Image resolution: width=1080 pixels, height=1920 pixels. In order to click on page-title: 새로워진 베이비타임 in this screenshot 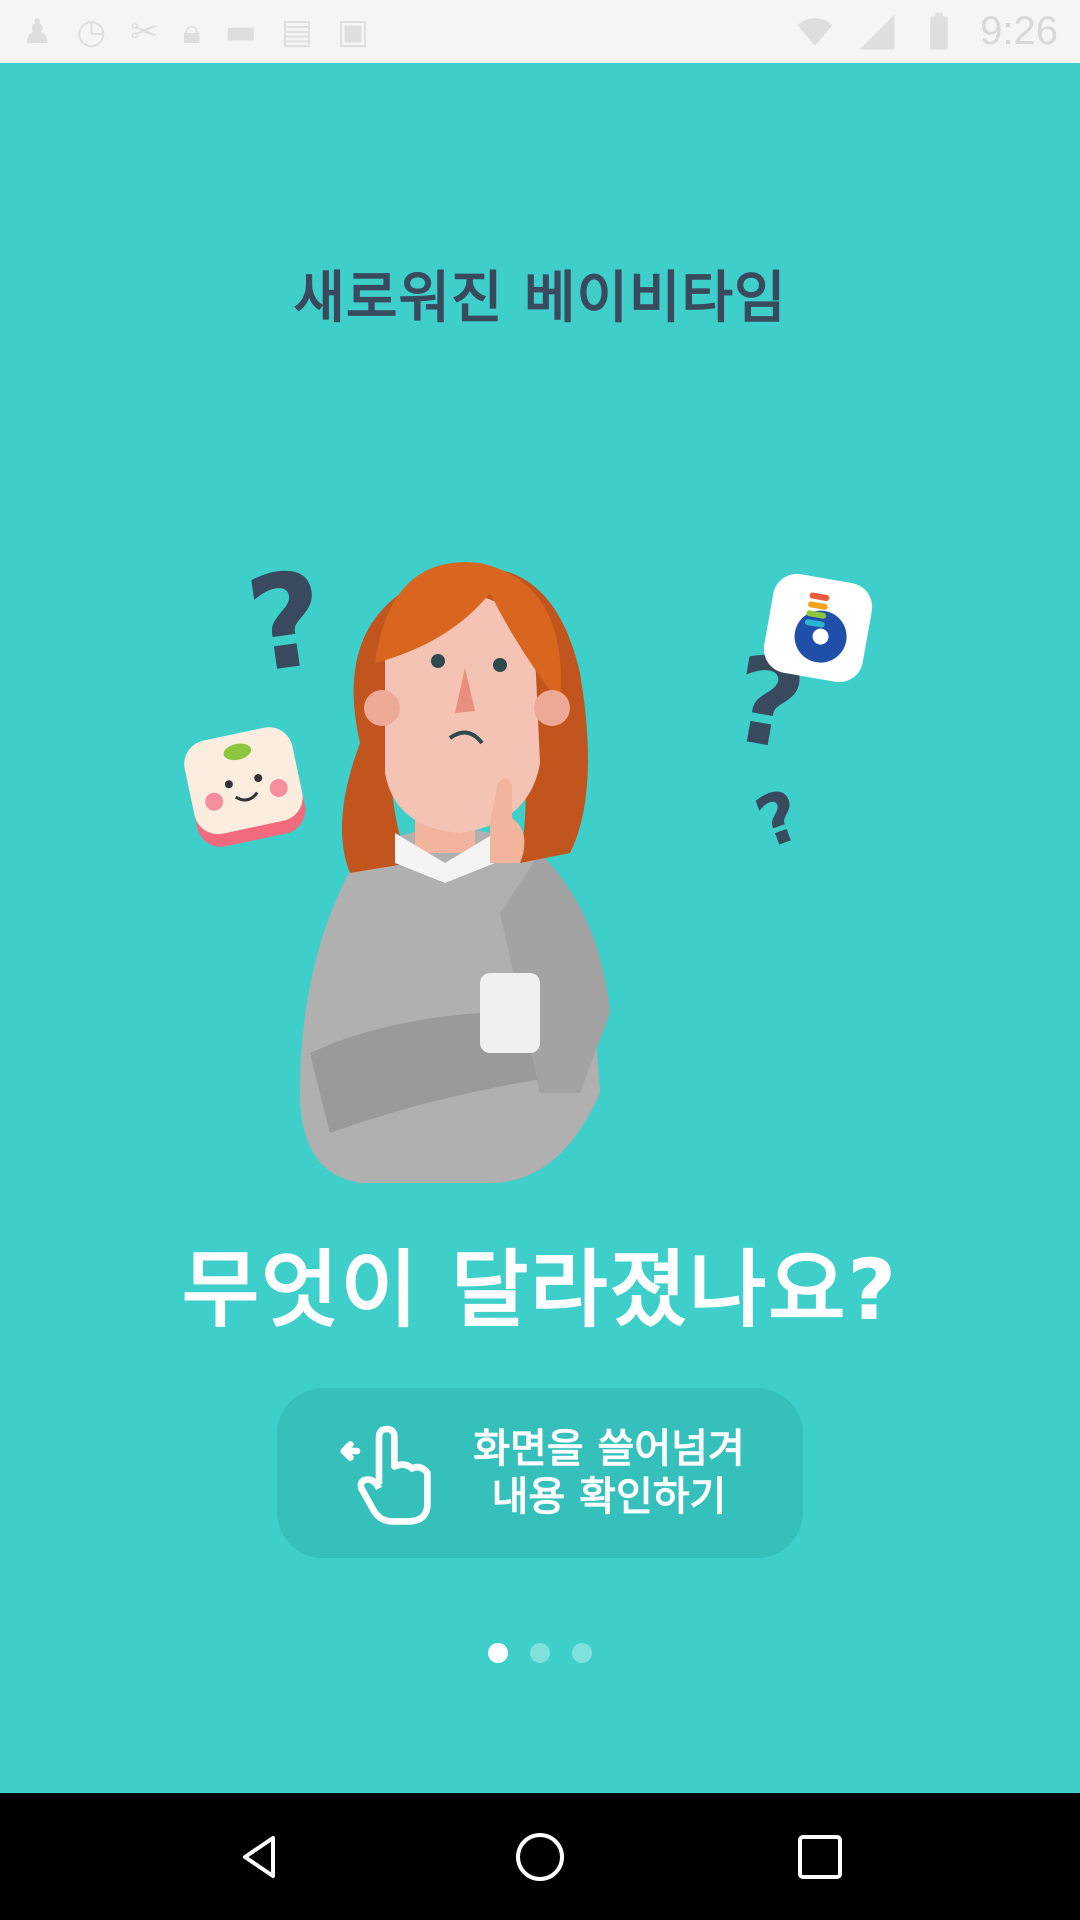, I will do `click(540, 298)`.